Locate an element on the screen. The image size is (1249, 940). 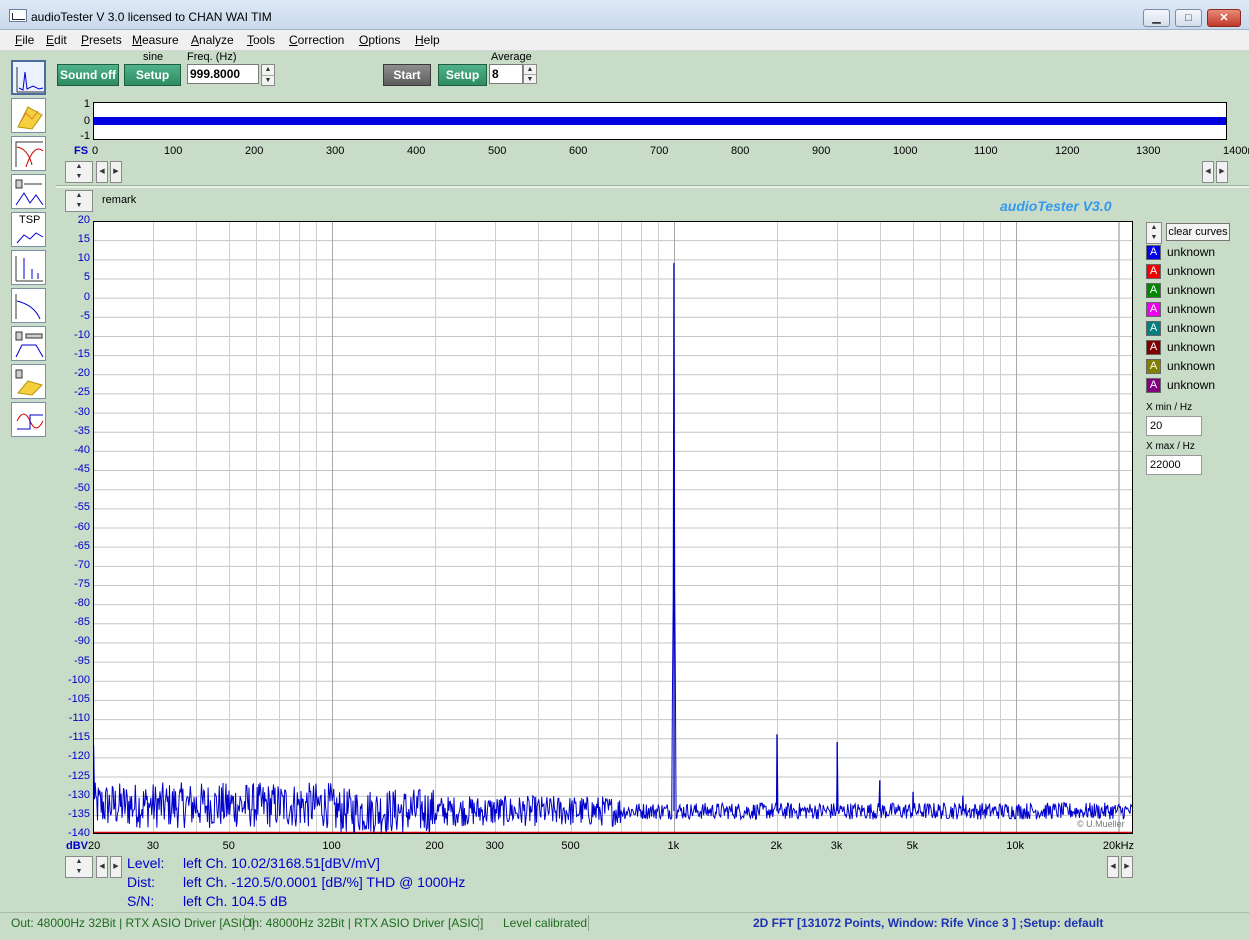
level-value: left Ch. 10.02/3168.51[dBV/mV] is located at coordinates (281, 863).